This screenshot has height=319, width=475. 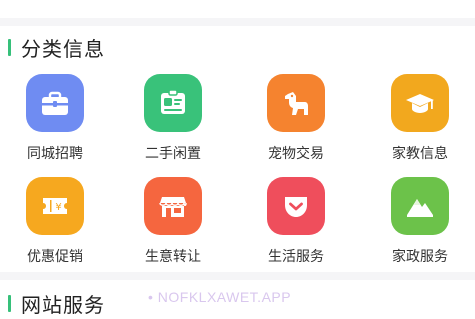 What do you see at coordinates (63, 48) in the screenshot?
I see `section-title: 分类信息` at bounding box center [63, 48].